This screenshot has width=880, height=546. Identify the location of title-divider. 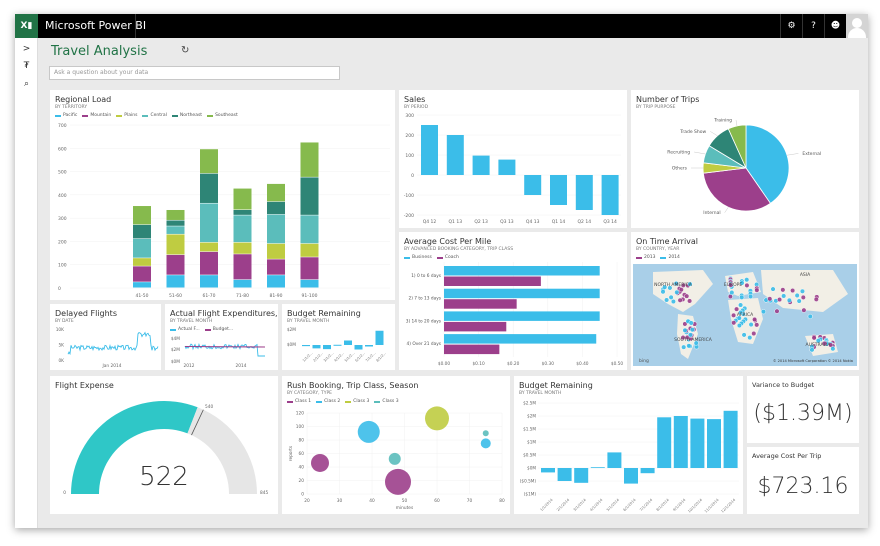
(135, 26).